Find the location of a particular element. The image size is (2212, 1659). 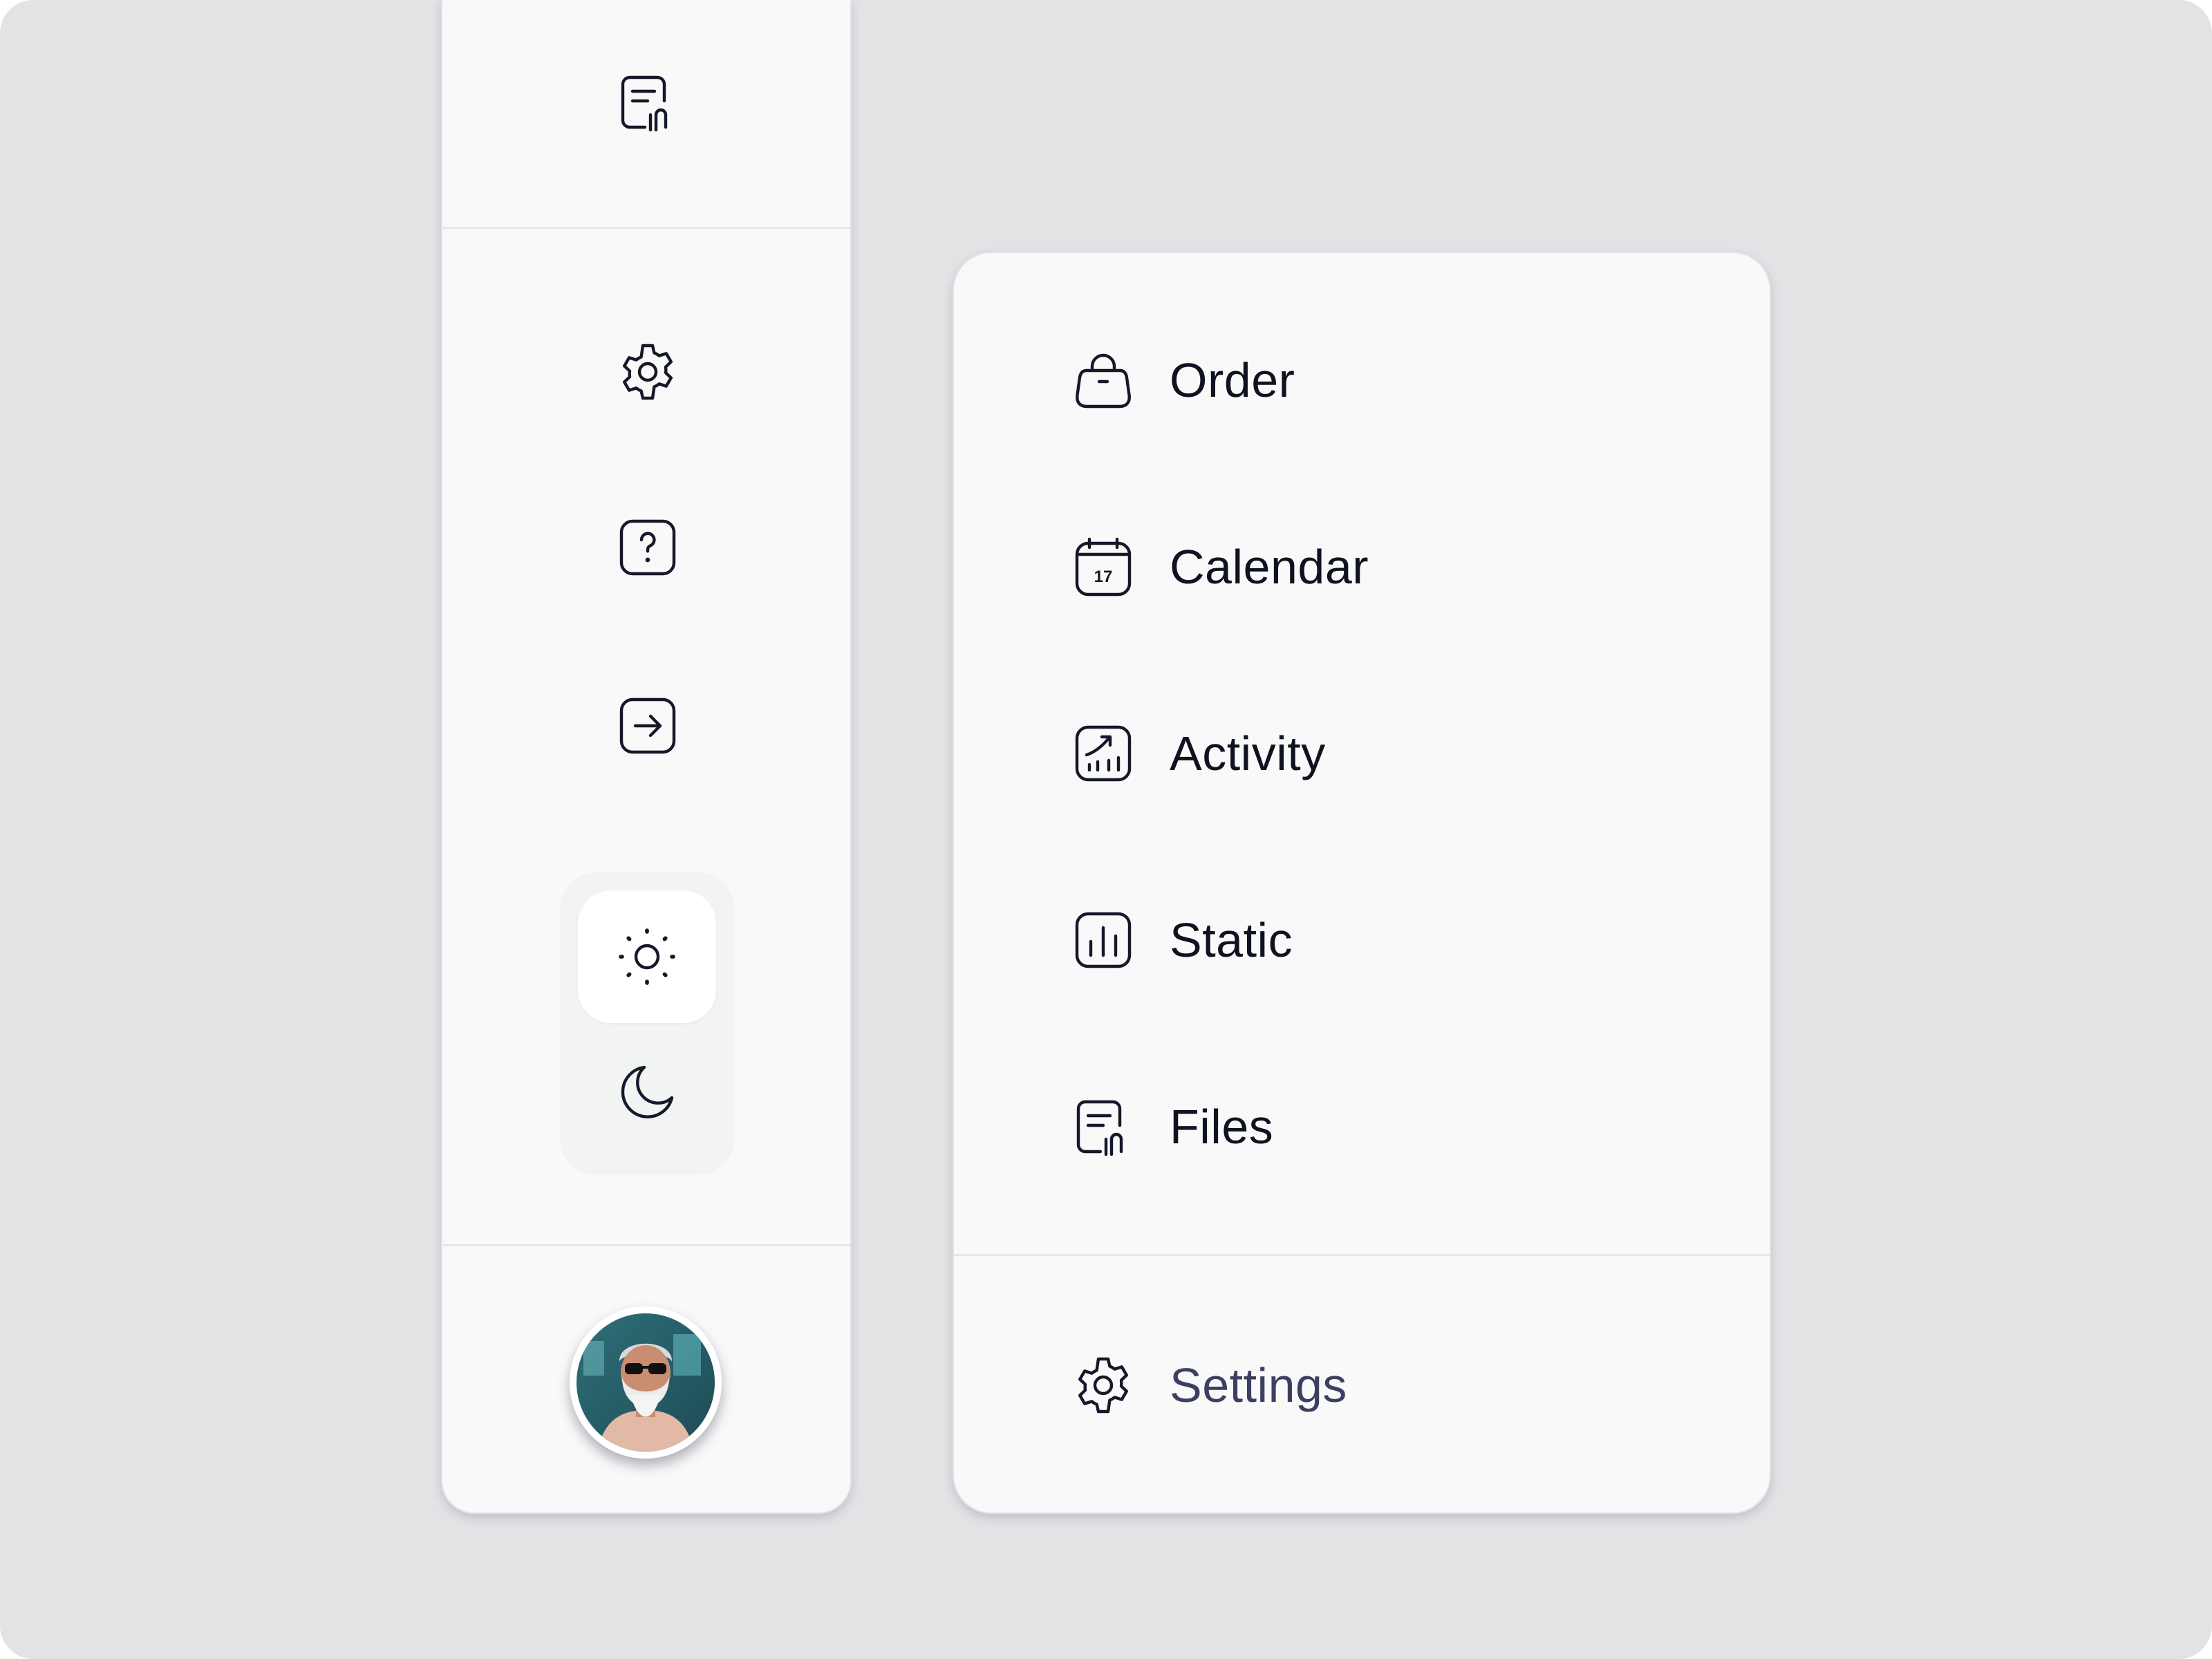

user-avatar-image is located at coordinates (646, 1382).